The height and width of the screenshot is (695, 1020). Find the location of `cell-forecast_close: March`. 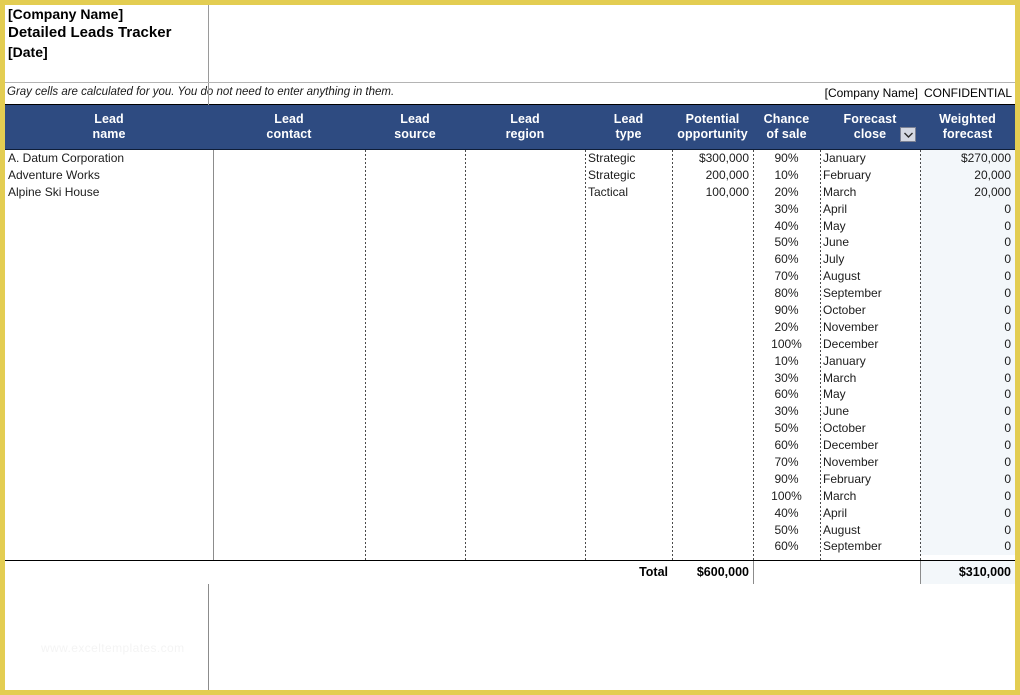

cell-forecast_close: March is located at coordinates (870, 496).